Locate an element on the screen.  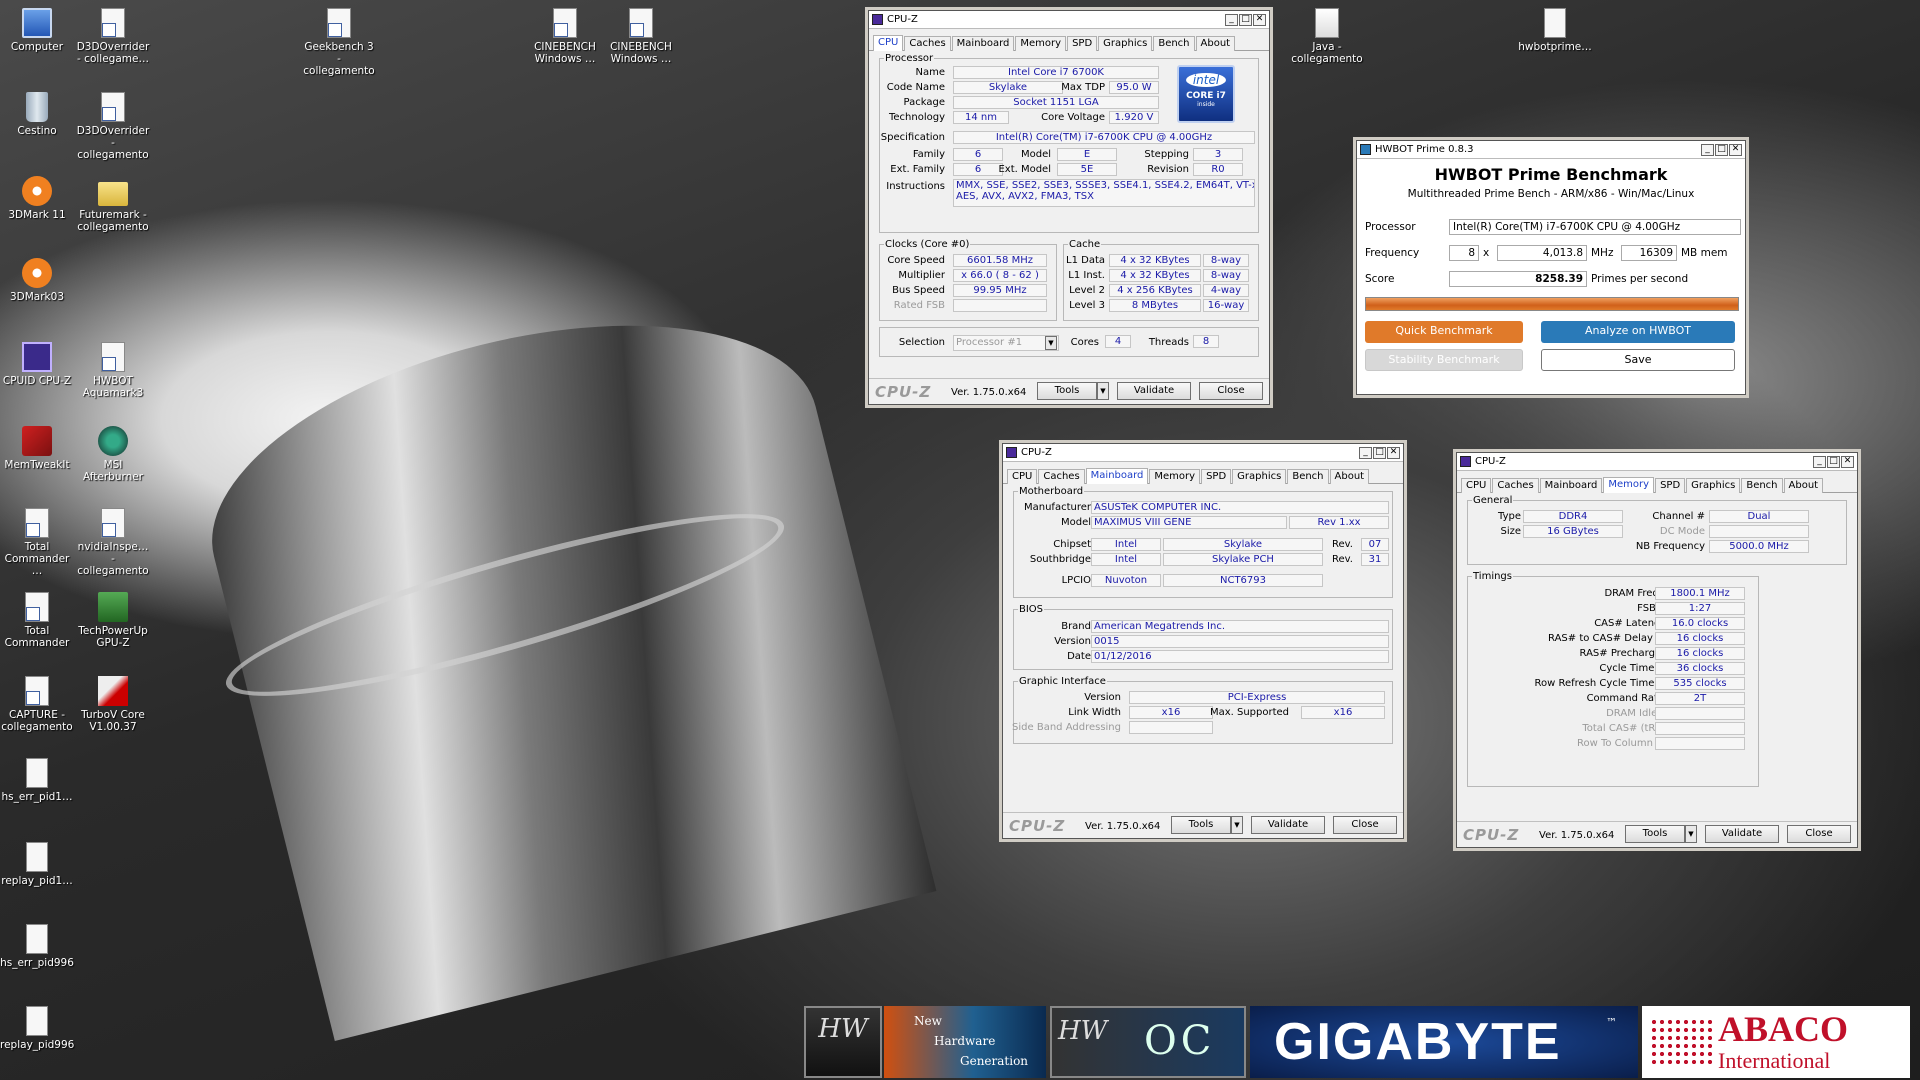
desktop-icon: CAPTURE - collegamento is located at coordinates (37, 704).